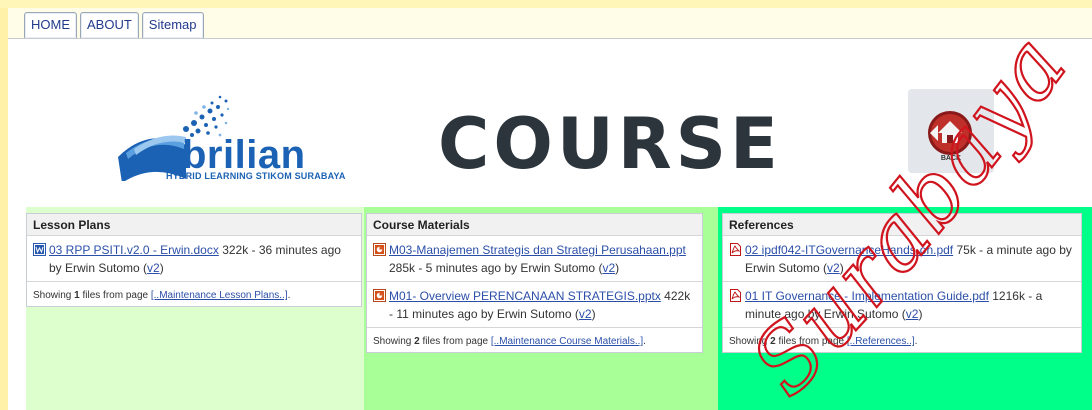  I want to click on box-heading: Lesson Plans, so click(194, 225).